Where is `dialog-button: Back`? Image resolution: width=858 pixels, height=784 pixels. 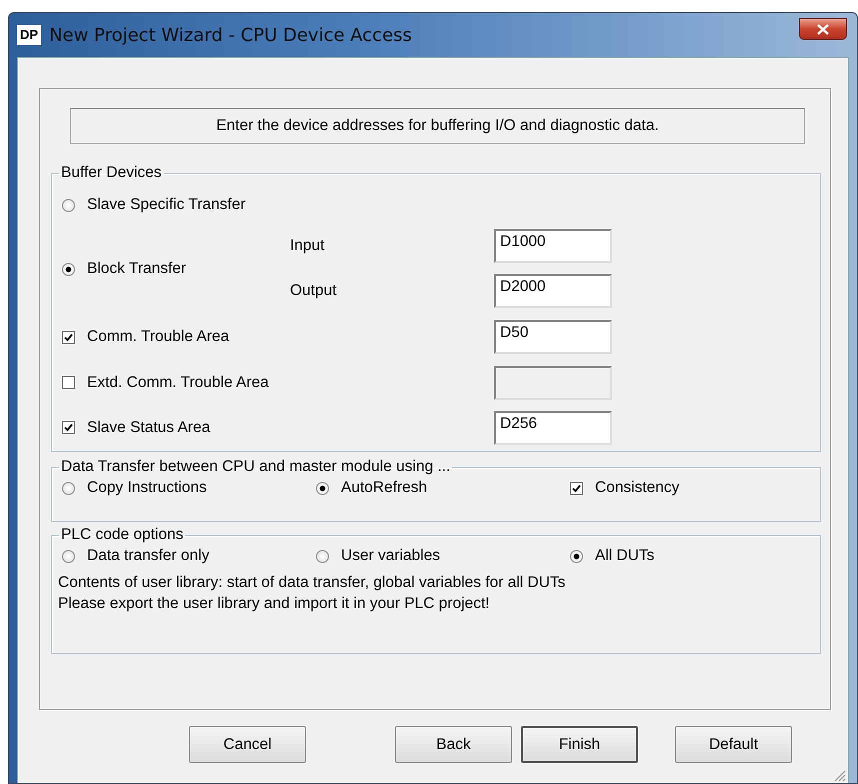
dialog-button: Back is located at coordinates (453, 744).